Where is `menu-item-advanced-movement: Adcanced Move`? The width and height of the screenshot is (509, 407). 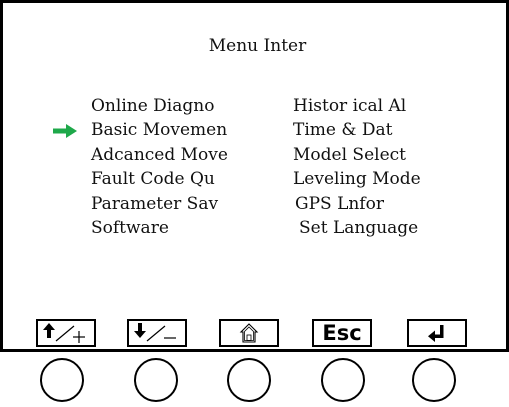
menu-item-advanced-movement: Adcanced Move is located at coordinates (159, 155).